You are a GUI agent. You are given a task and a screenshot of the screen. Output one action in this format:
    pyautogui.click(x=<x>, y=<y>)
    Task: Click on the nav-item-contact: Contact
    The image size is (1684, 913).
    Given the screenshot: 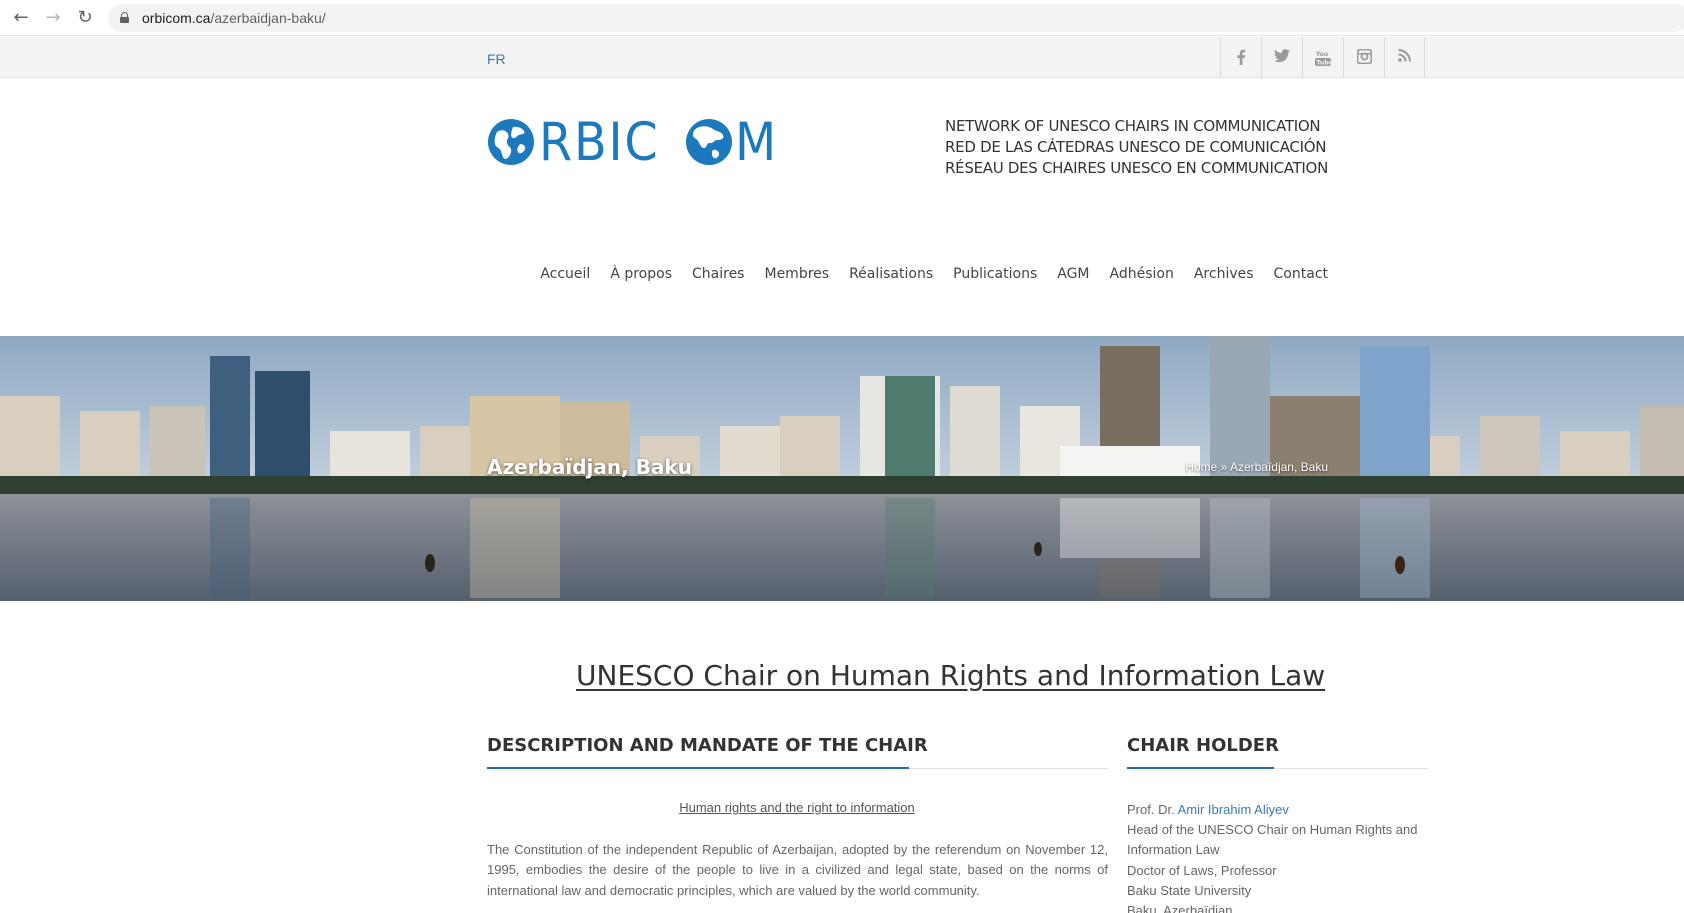 What is the action you would take?
    pyautogui.click(x=1301, y=274)
    